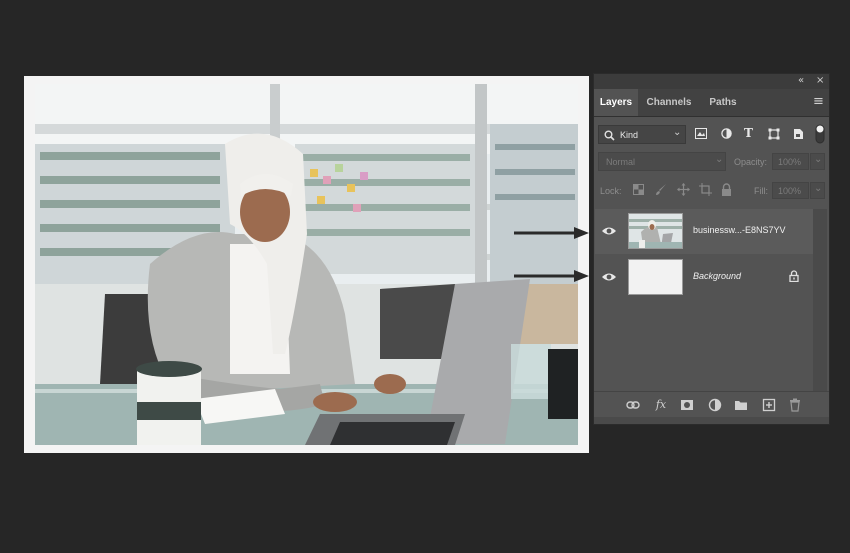 Image resolution: width=850 pixels, height=553 pixels. Describe the element at coordinates (798, 134) in the screenshot. I see `smart-object-filter-icon` at that location.